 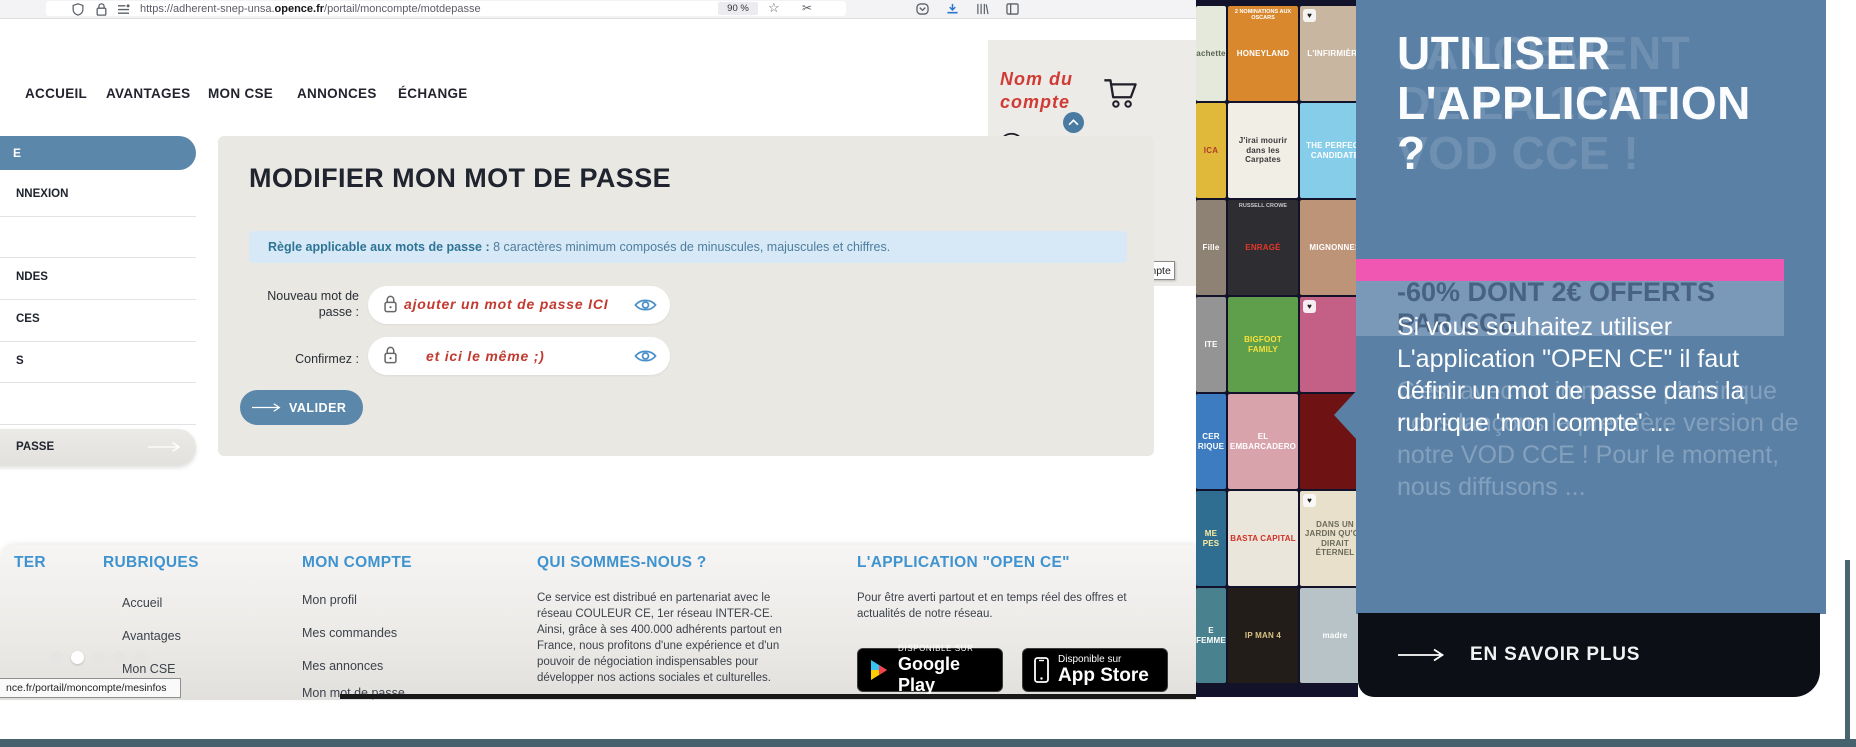 I want to click on cart-icon, so click(x=1122, y=92).